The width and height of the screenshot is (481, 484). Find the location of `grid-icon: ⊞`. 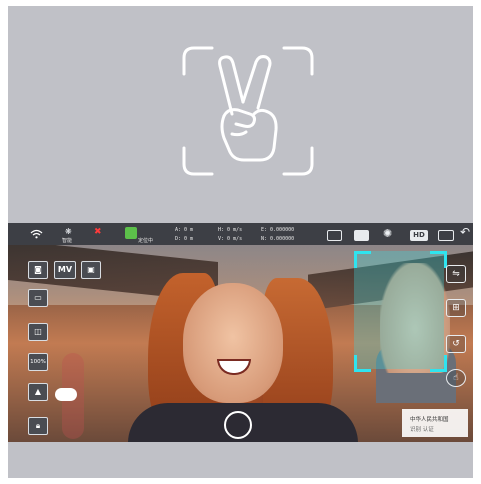

grid-icon: ⊞ is located at coordinates (456, 308).